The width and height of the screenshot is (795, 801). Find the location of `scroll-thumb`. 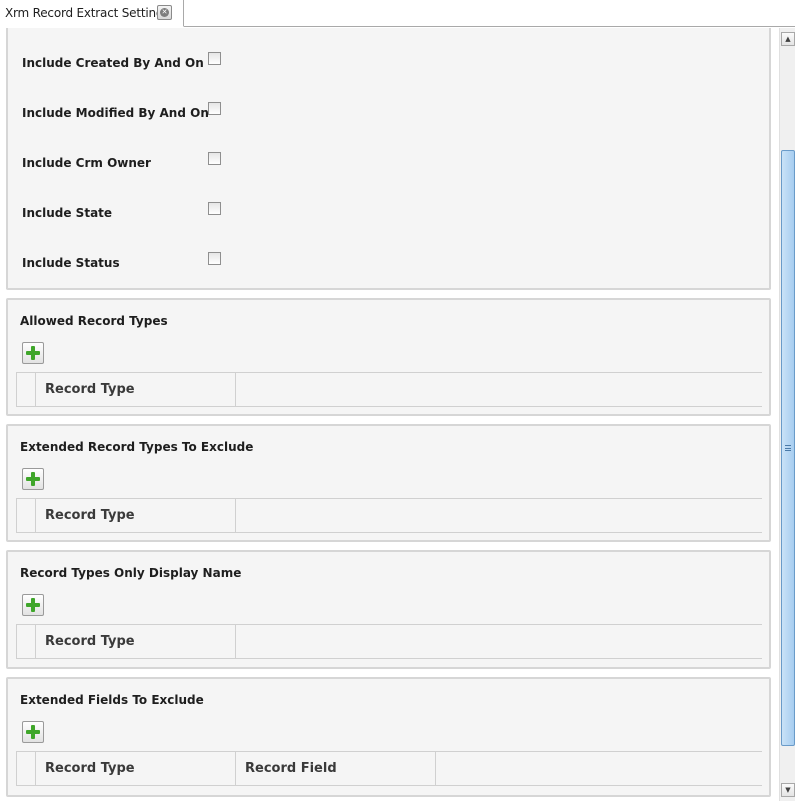

scroll-thumb is located at coordinates (788, 448).